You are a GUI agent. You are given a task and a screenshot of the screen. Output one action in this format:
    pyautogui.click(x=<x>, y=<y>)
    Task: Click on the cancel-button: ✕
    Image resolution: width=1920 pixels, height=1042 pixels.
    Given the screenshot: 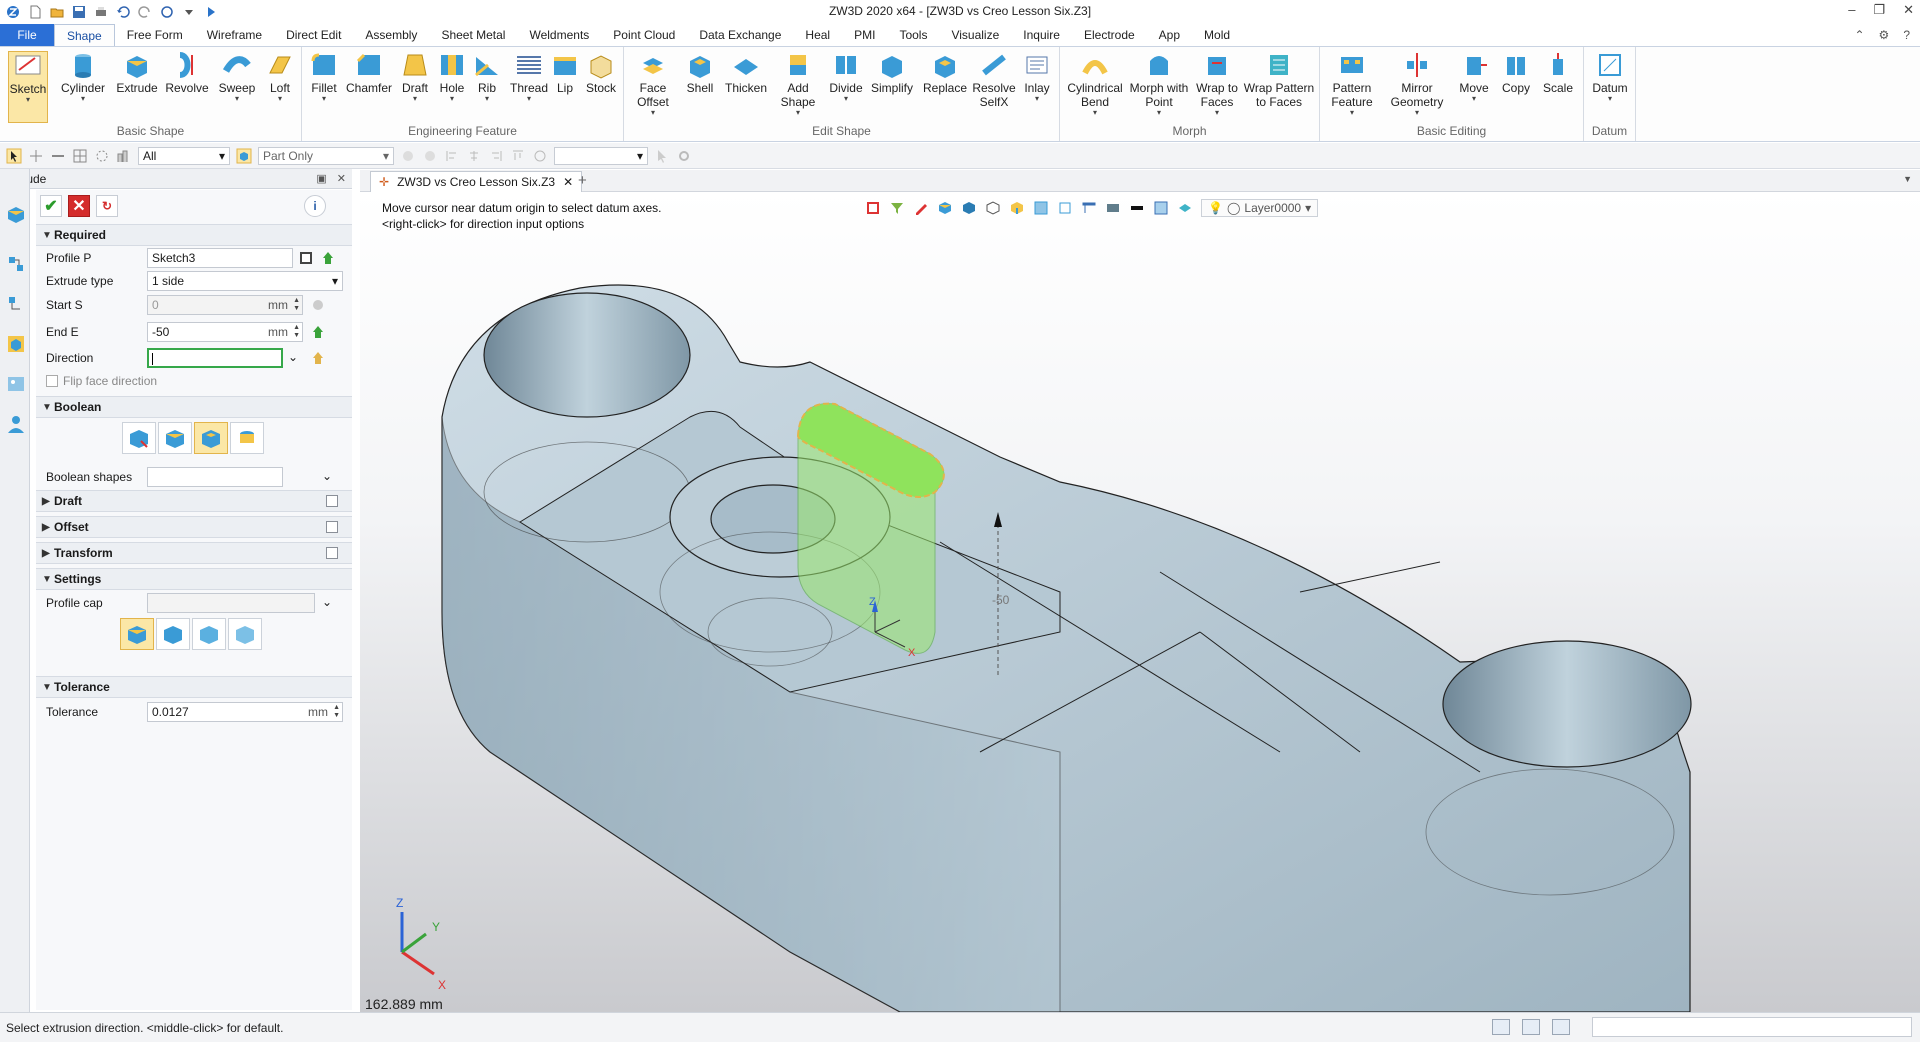 What is the action you would take?
    pyautogui.click(x=79, y=206)
    